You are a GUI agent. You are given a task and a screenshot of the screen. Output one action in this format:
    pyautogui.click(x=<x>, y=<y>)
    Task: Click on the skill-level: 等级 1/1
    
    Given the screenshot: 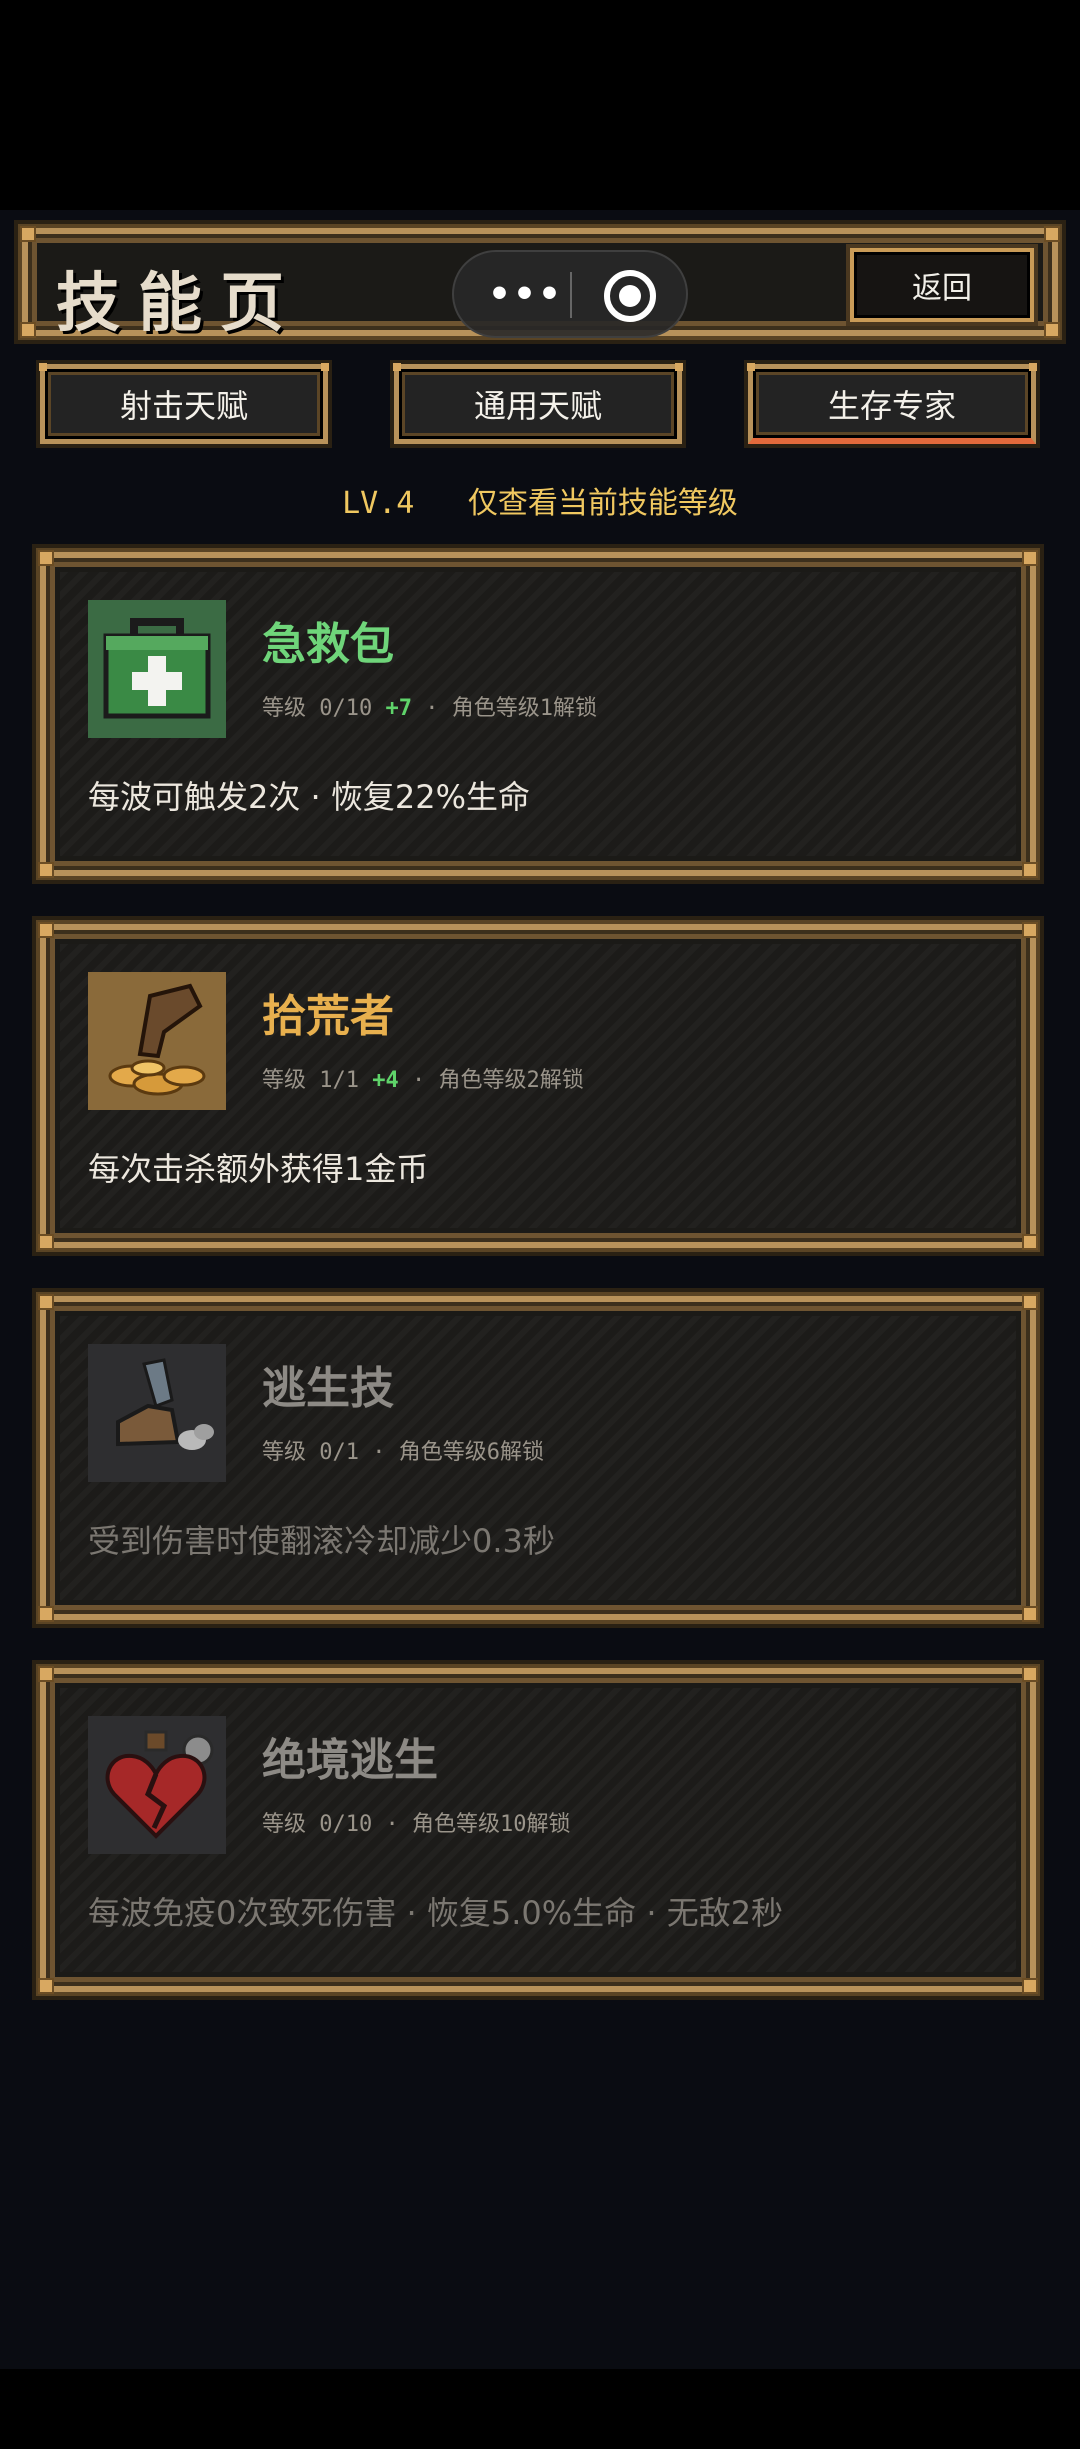 What is the action you would take?
    pyautogui.click(x=310, y=1080)
    